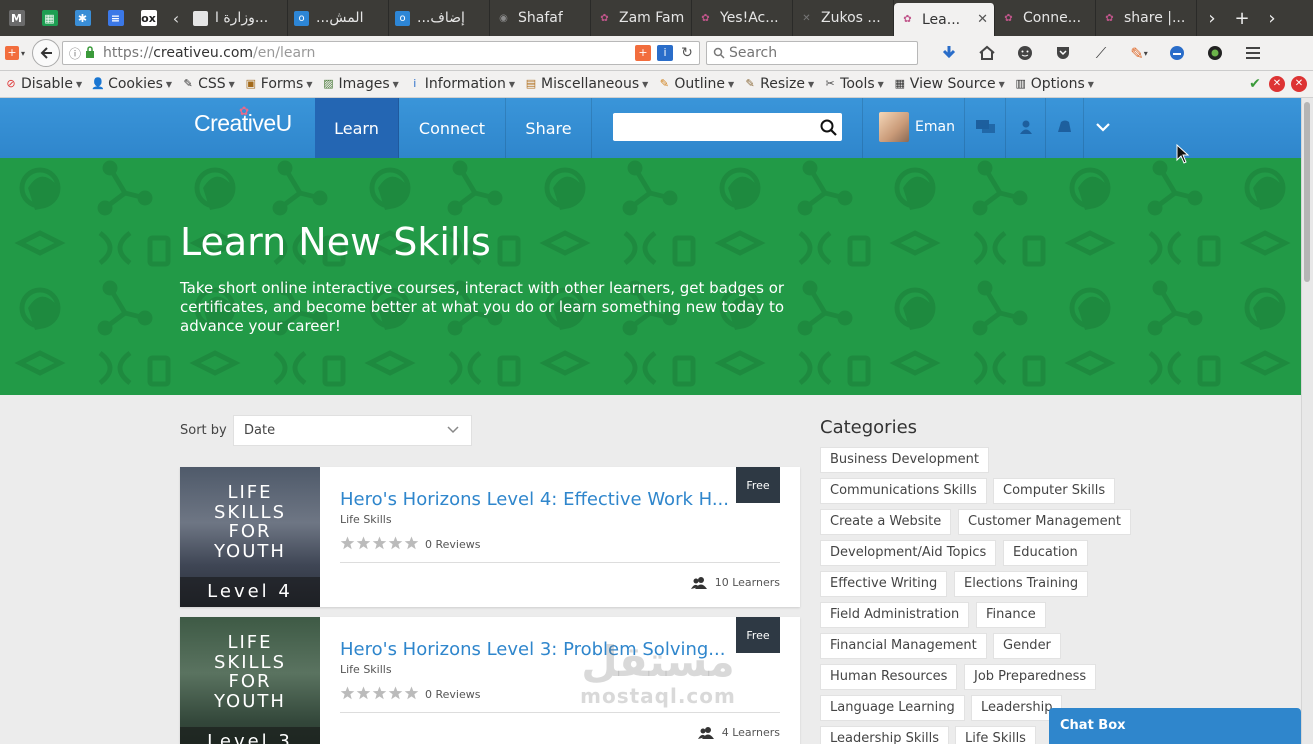 The width and height of the screenshot is (1313, 744). I want to click on nav-learn: Learn, so click(357, 128).